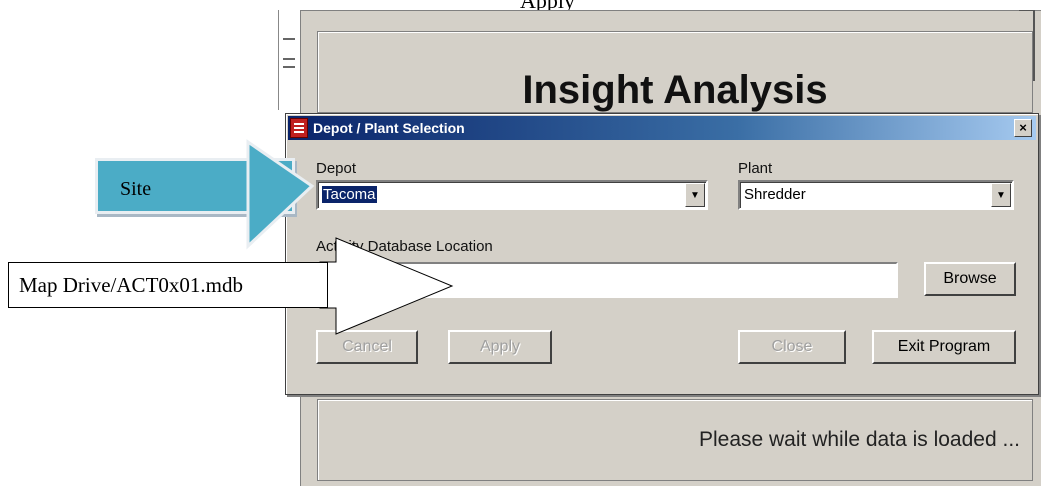 The image size is (1043, 486). What do you see at coordinates (386, 286) in the screenshot?
I see `map-arrow` at bounding box center [386, 286].